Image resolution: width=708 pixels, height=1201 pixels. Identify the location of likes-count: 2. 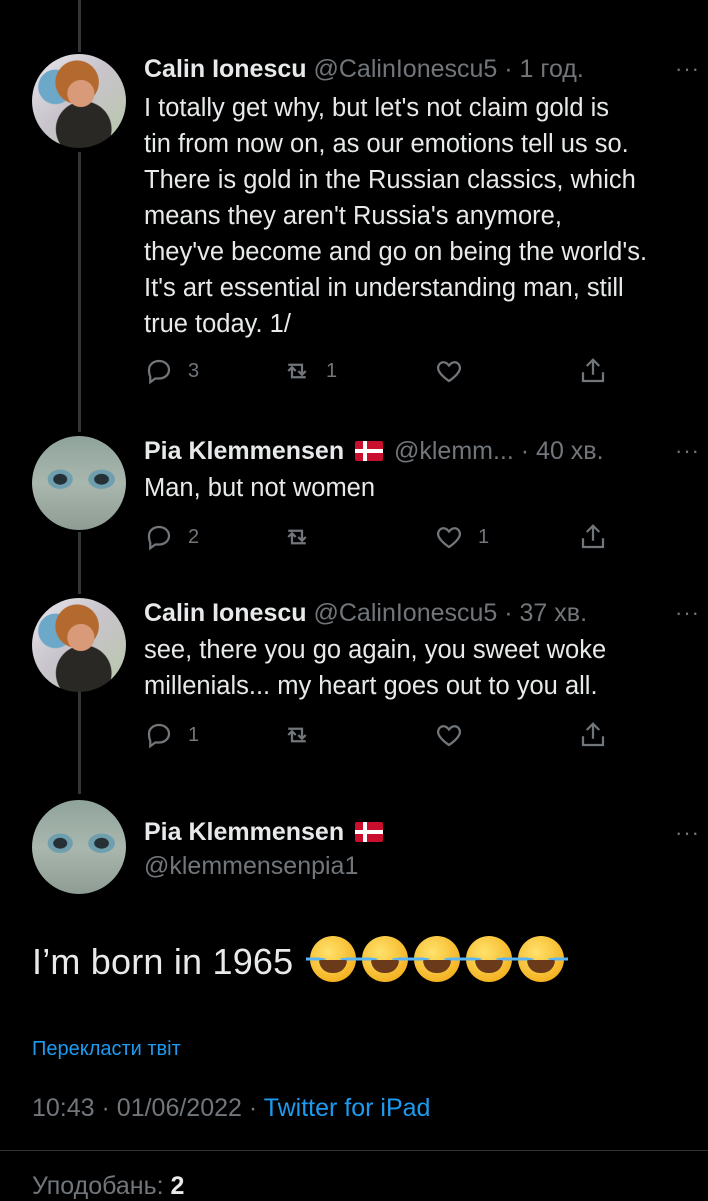
(177, 1186).